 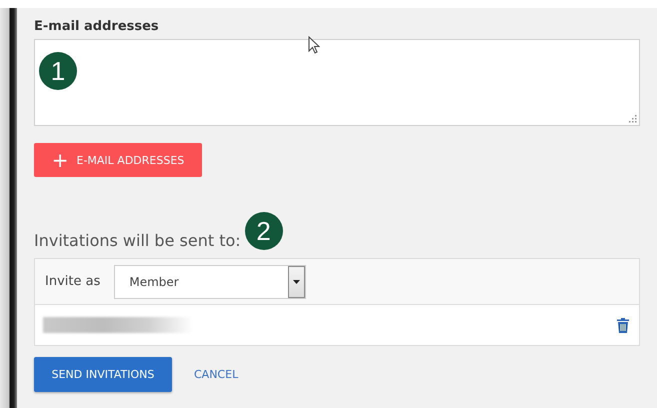 What do you see at coordinates (72, 281) in the screenshot?
I see `invite-as-label: Invite as` at bounding box center [72, 281].